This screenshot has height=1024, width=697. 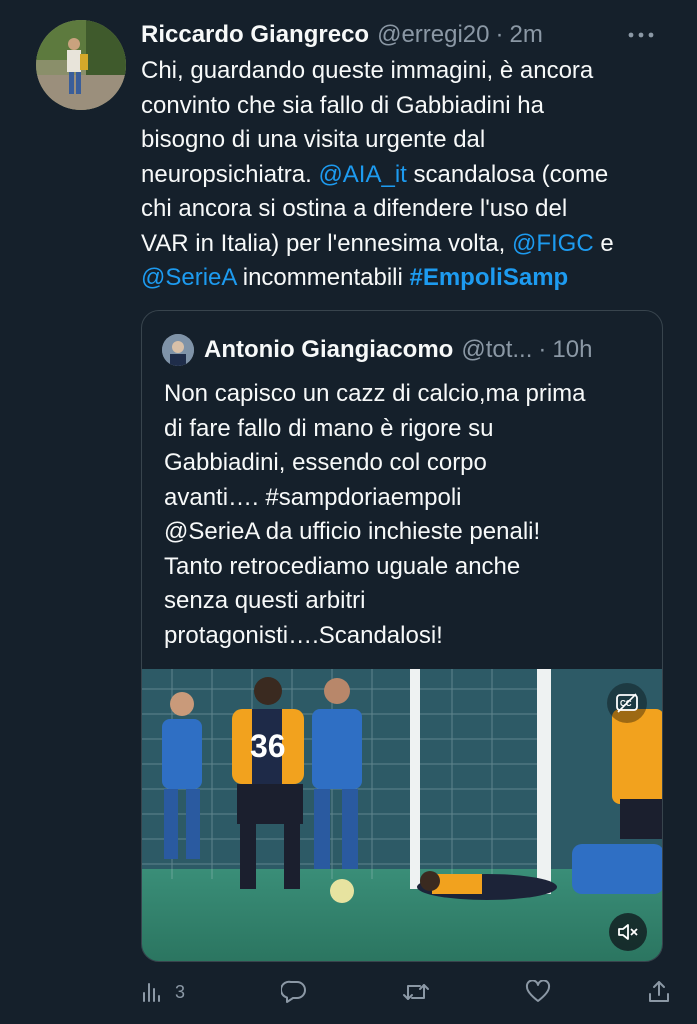 I want to click on tweet-text: e, so click(x=603, y=243).